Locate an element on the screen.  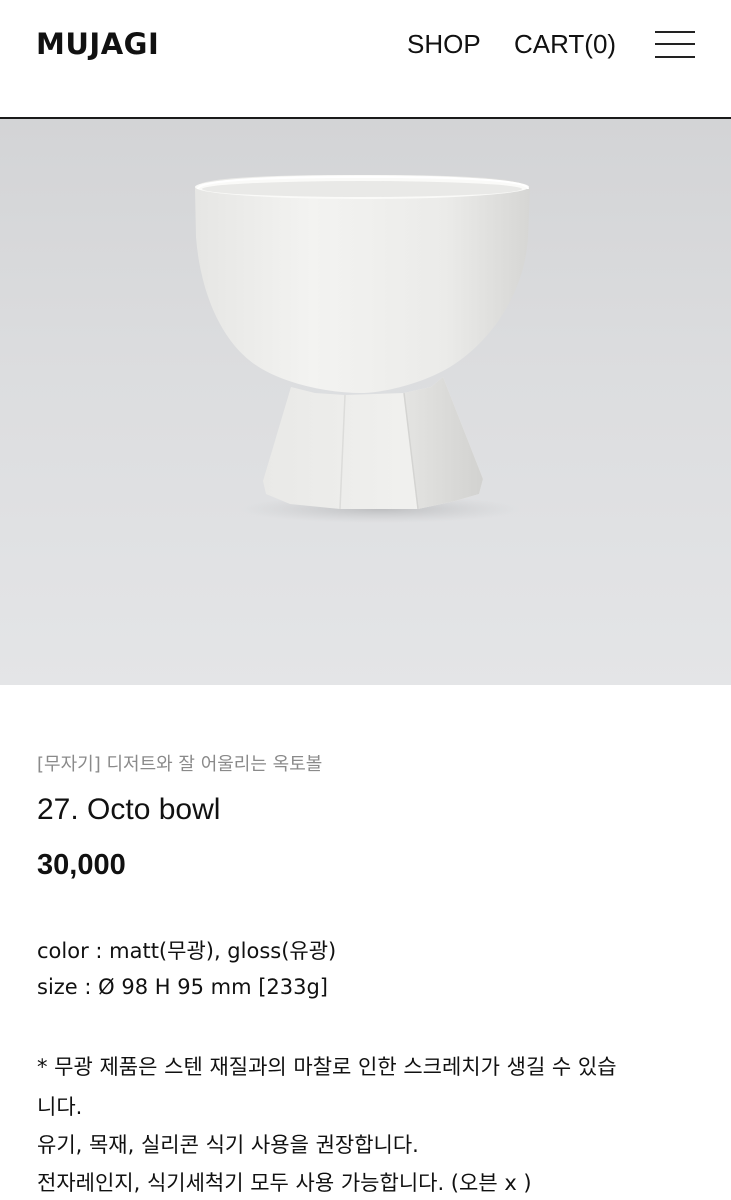
bowl-cup is located at coordinates (362, 284).